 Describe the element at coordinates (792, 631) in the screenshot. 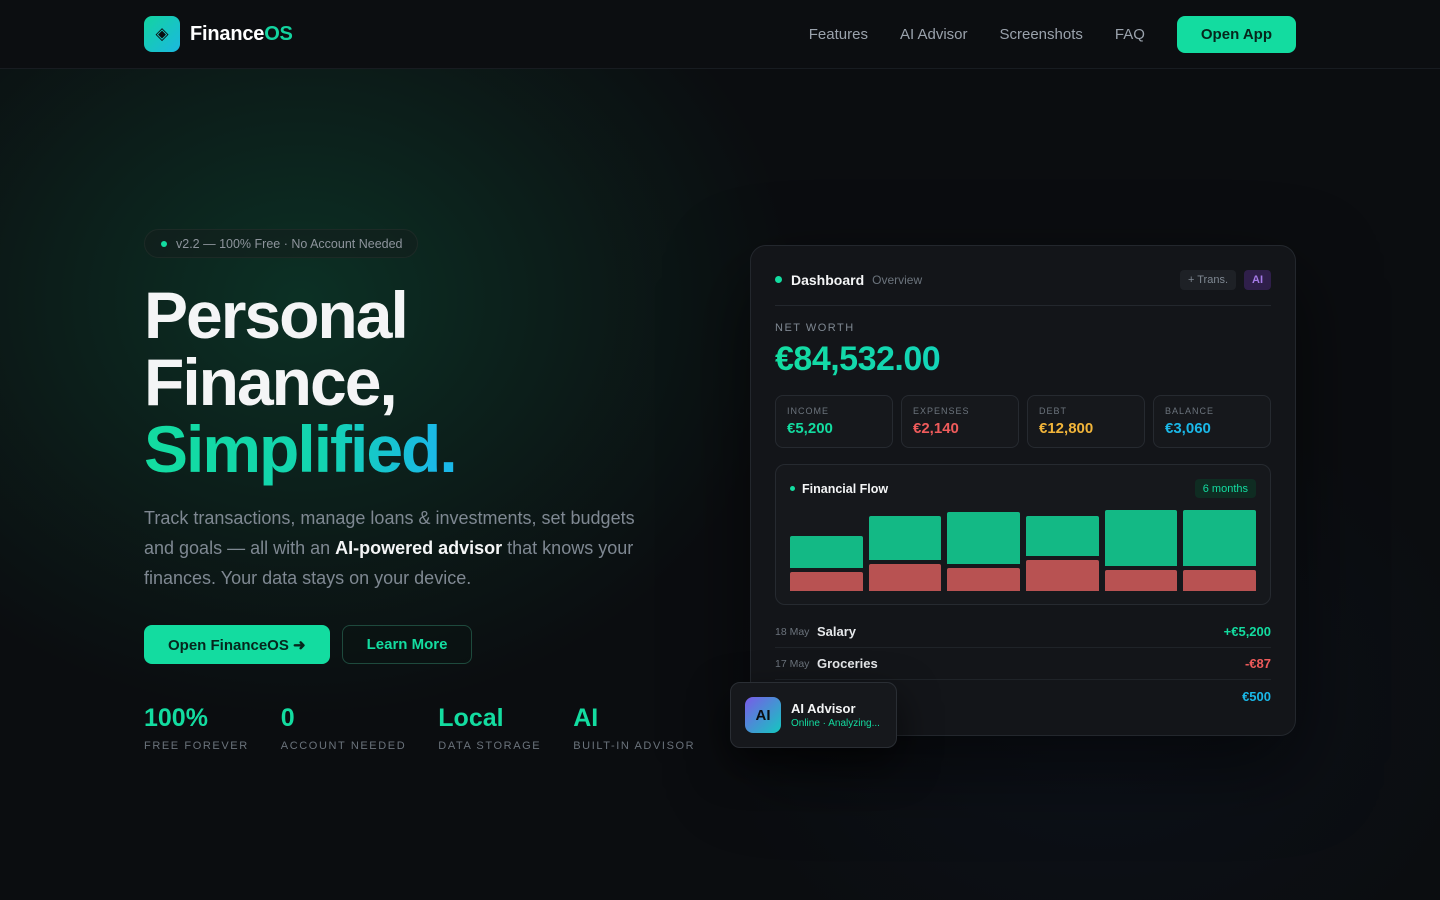

I see `txn-date: 18 May` at that location.